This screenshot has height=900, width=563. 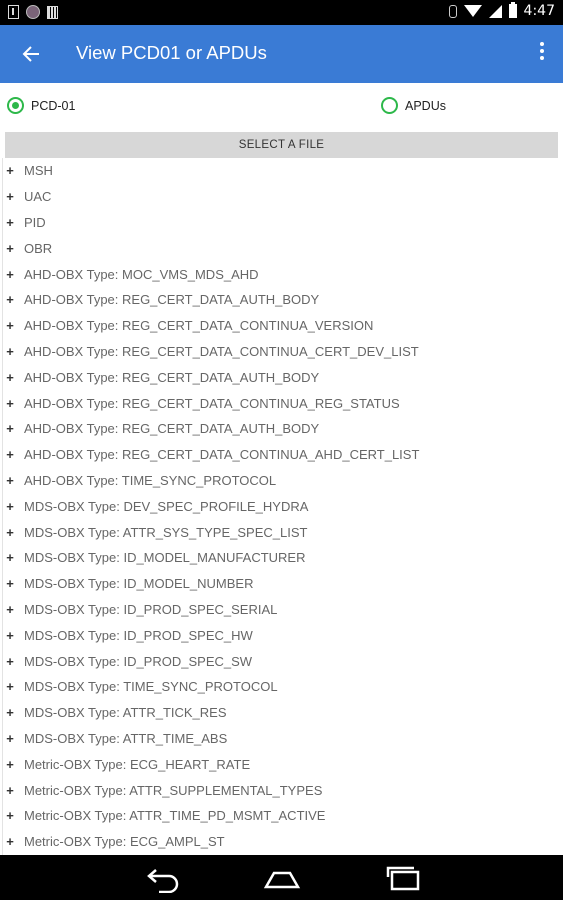 I want to click on radio-pcd01: PCD-01, so click(x=41, y=105).